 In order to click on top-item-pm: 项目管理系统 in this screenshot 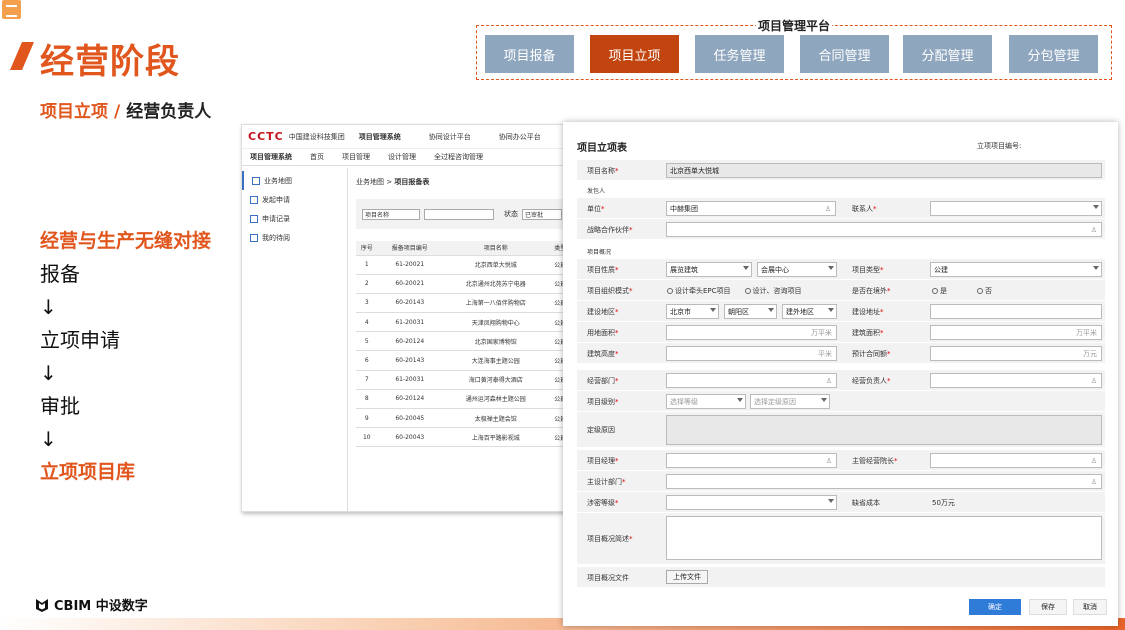, I will do `click(380, 137)`.